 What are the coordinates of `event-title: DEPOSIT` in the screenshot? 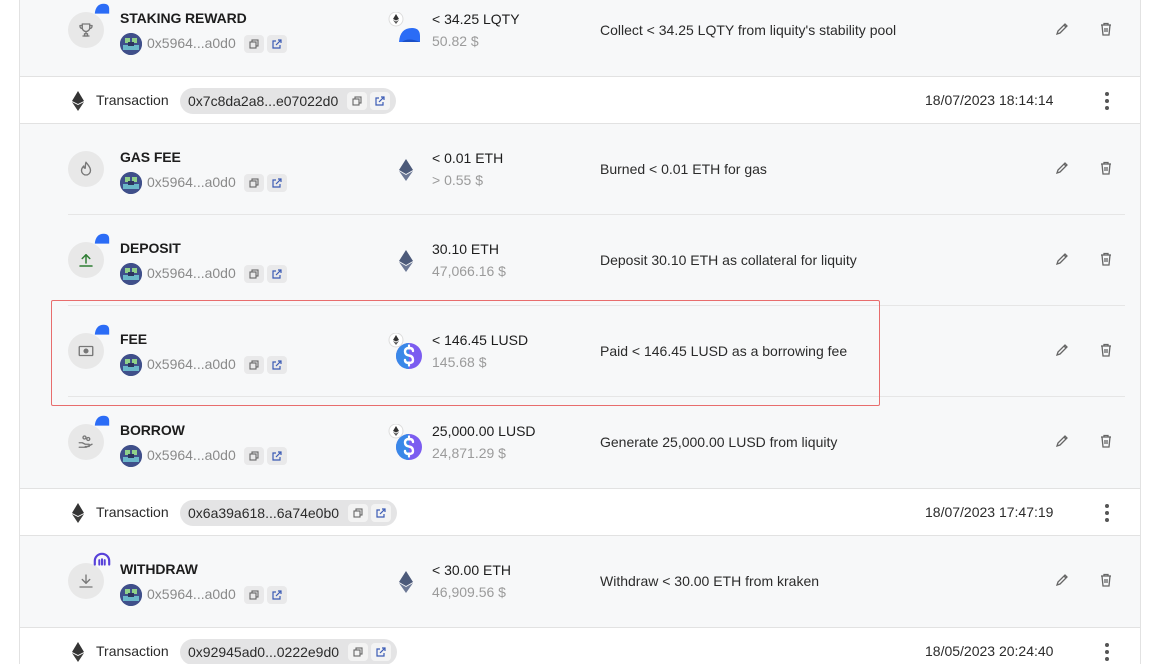 It's located at (150, 248).